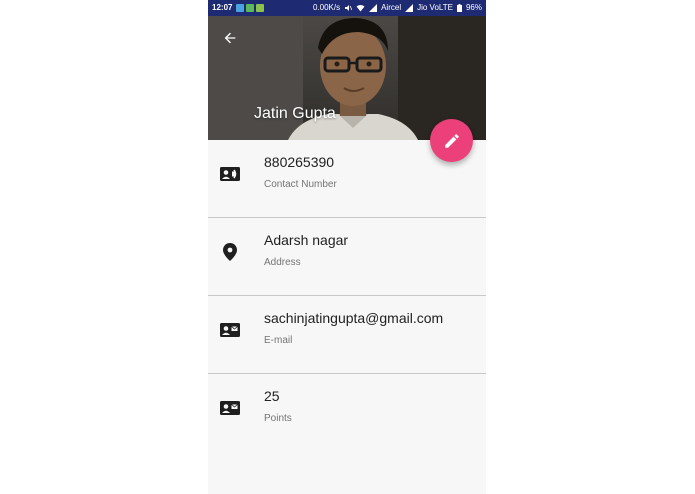 The height and width of the screenshot is (494, 695). What do you see at coordinates (282, 262) in the screenshot?
I see `address-label: Address` at bounding box center [282, 262].